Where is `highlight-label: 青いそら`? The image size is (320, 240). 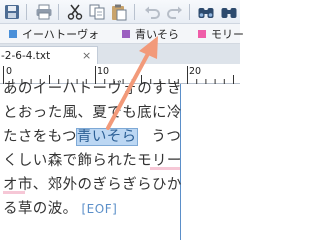
highlight-label: 青いそら is located at coordinates (157, 34).